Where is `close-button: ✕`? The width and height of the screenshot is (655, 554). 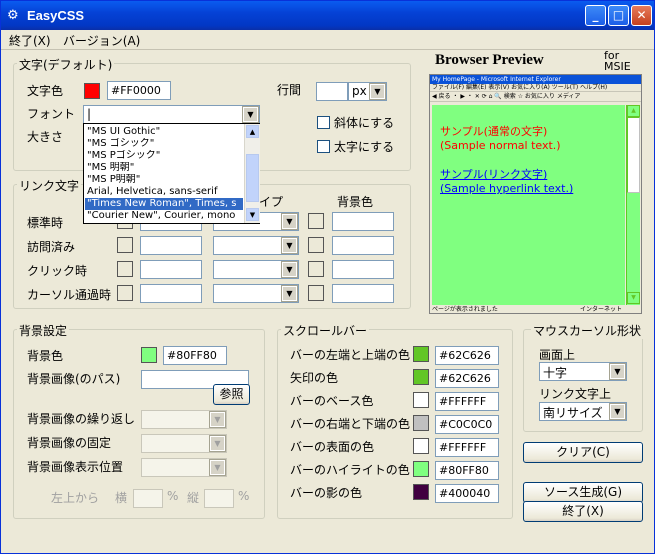
close-button: ✕ is located at coordinates (641, 15).